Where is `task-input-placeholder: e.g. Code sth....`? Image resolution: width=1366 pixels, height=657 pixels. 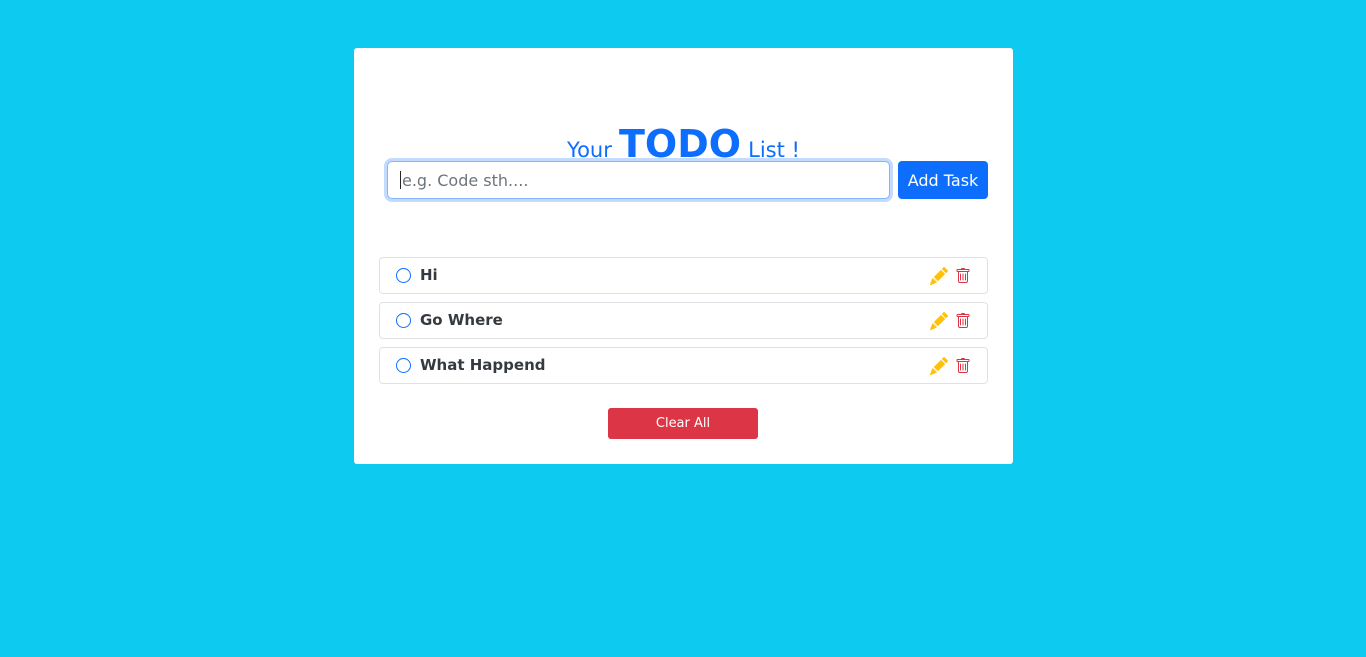 task-input-placeholder: e.g. Code sth.... is located at coordinates (465, 180).